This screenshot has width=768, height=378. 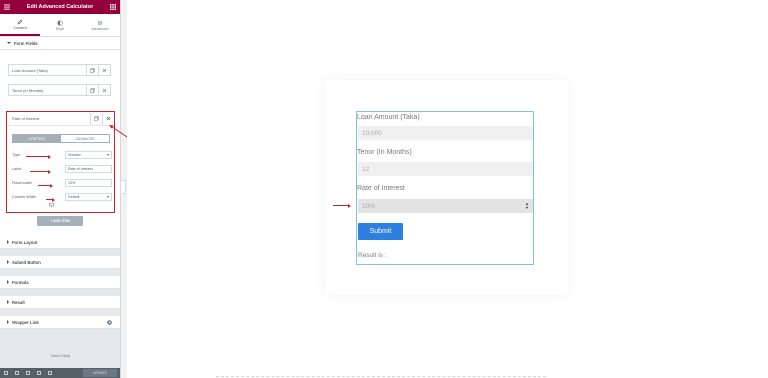 I want to click on control-label: Placeholder, so click(x=22, y=182).